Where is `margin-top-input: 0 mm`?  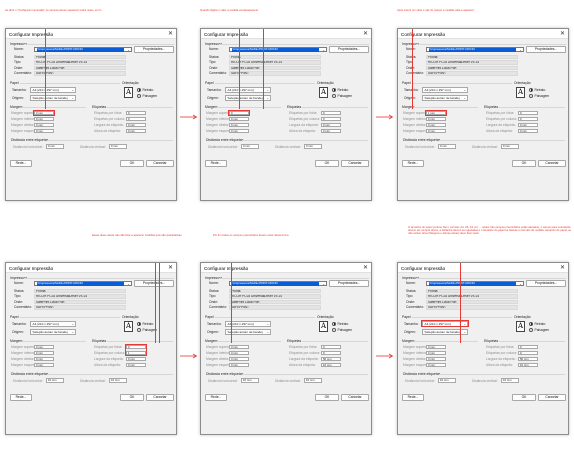 margin-top-input: 0 mm is located at coordinates (44, 346).